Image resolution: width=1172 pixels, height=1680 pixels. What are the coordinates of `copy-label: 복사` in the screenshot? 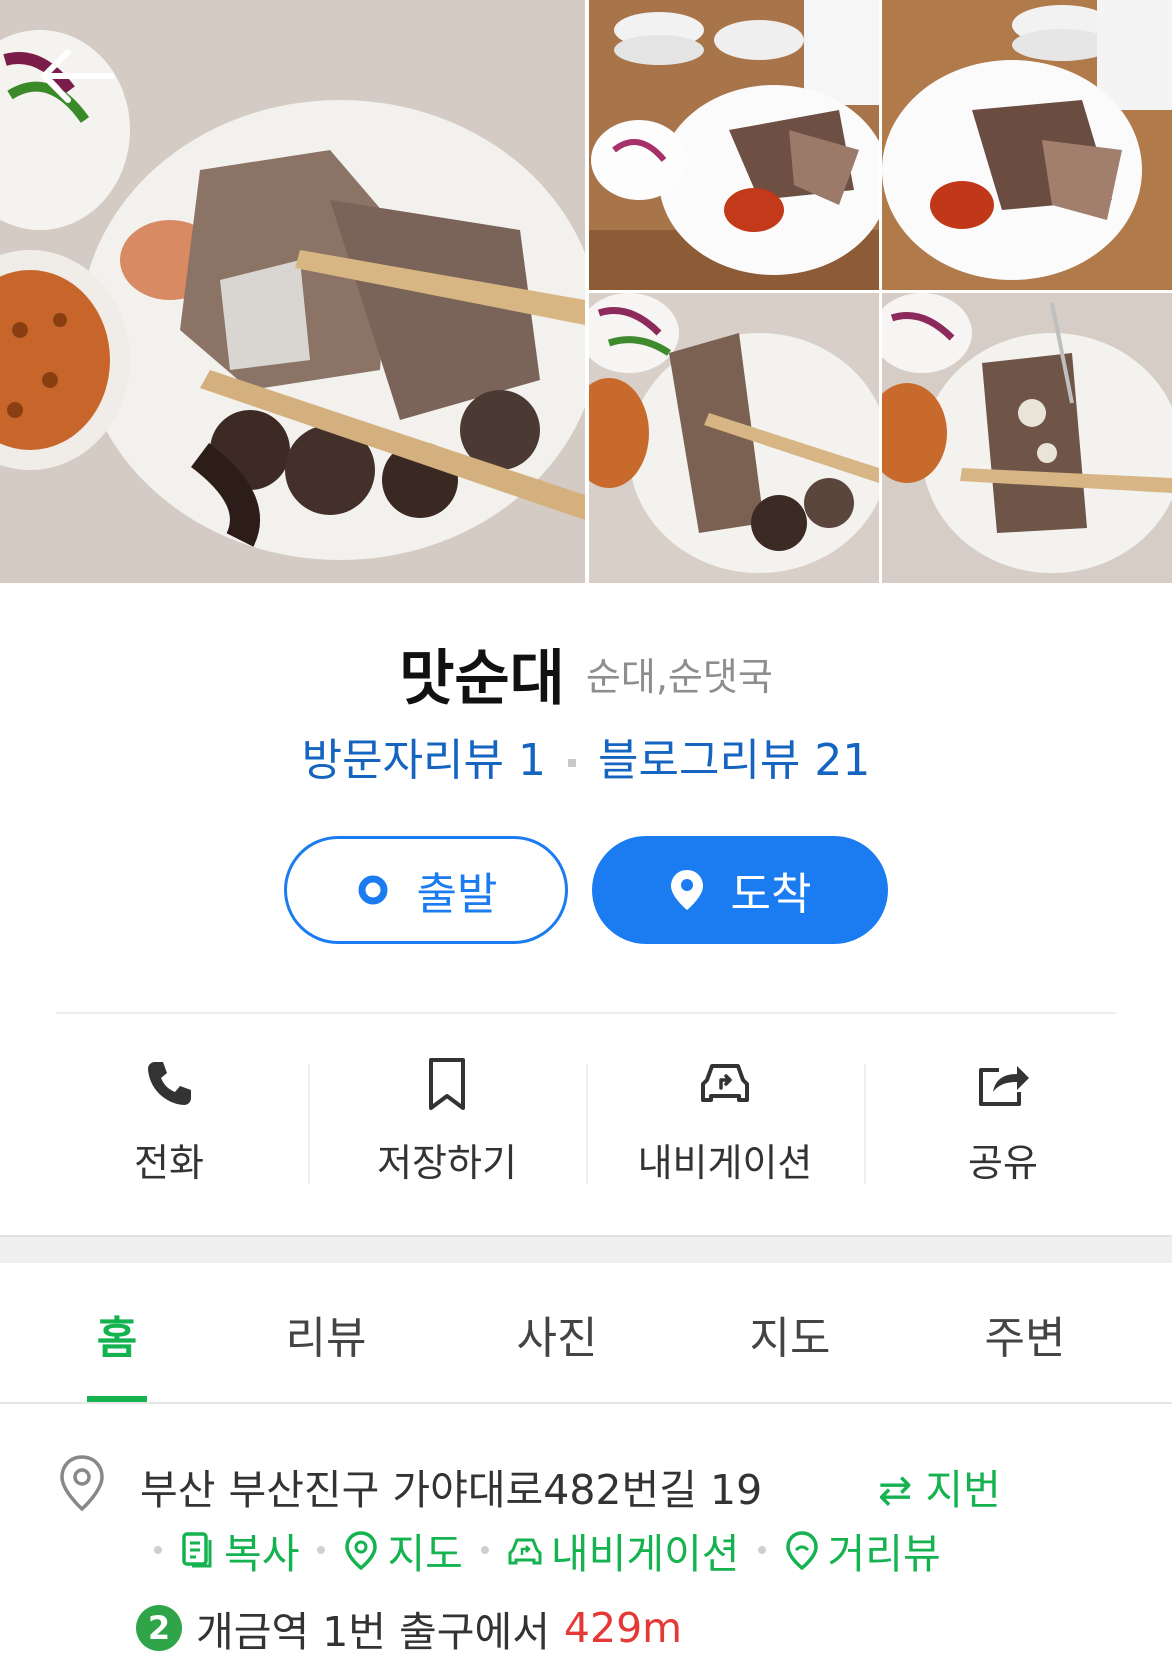 It's located at (262, 1554).